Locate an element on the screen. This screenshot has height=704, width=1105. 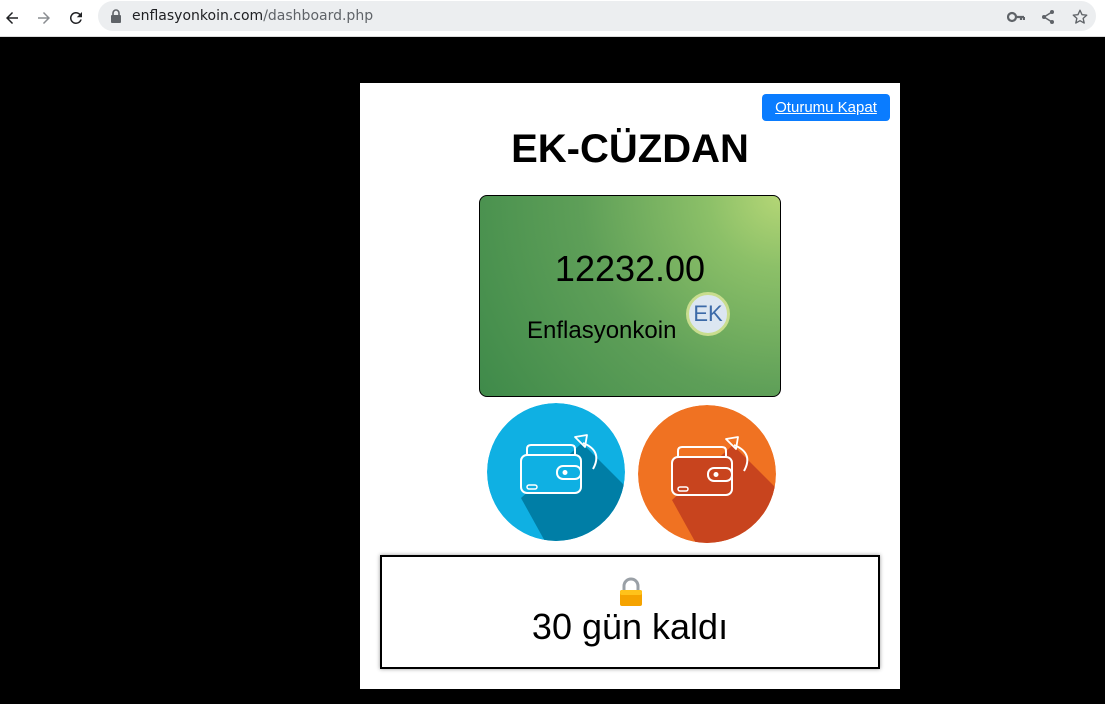
balance-amount: 12232.00 is located at coordinates (630, 268).